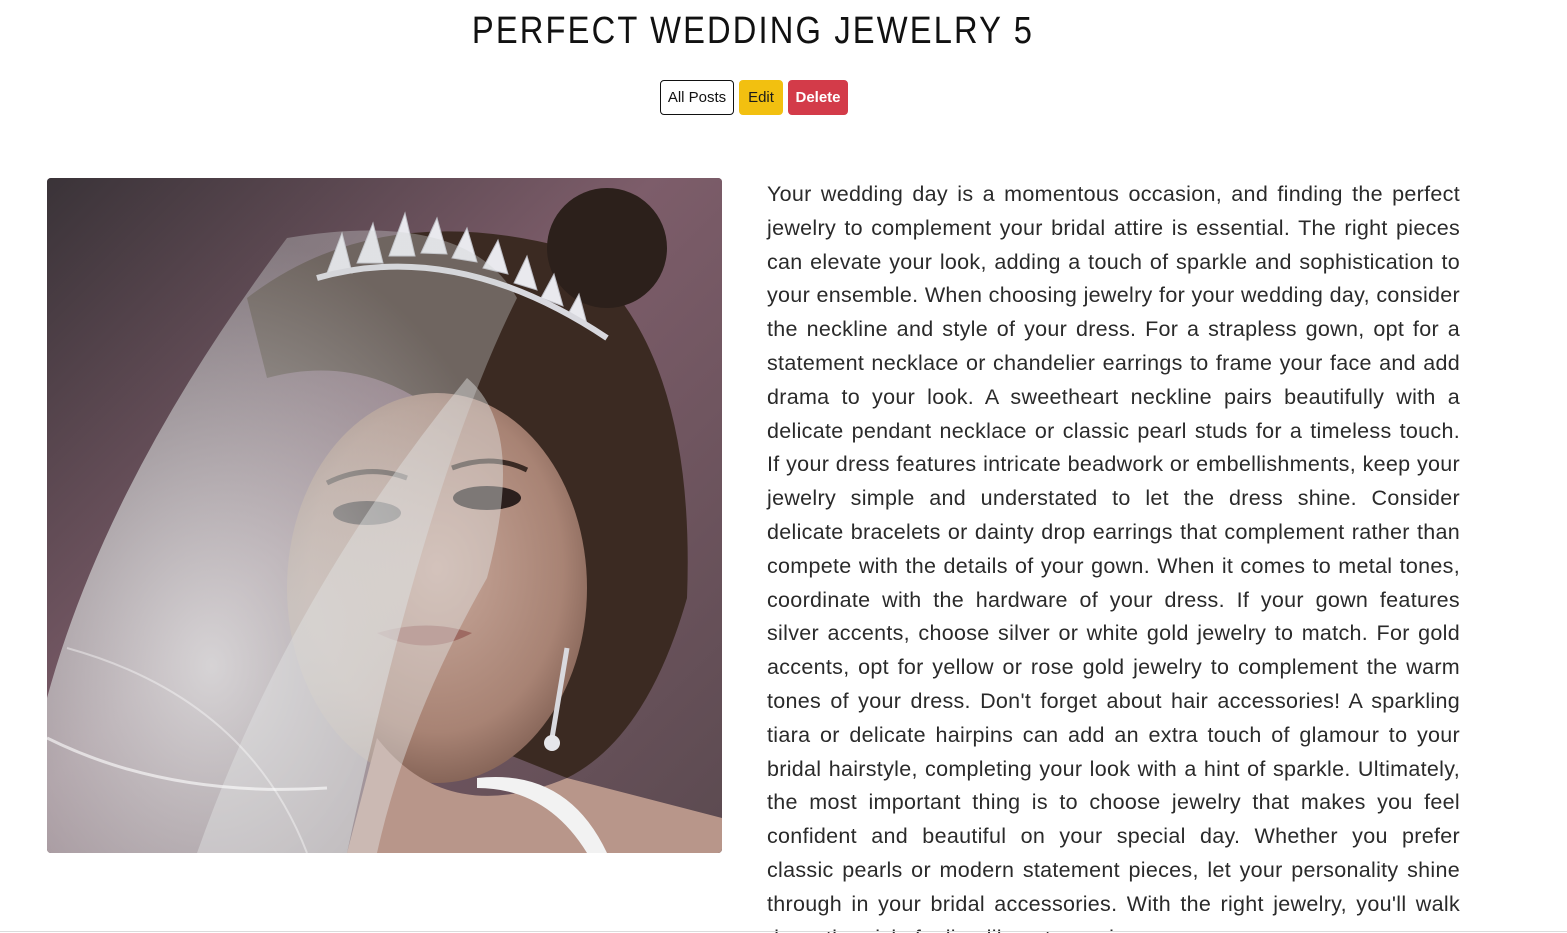 The image size is (1567, 933). I want to click on edit-button: Edit, so click(761, 97).